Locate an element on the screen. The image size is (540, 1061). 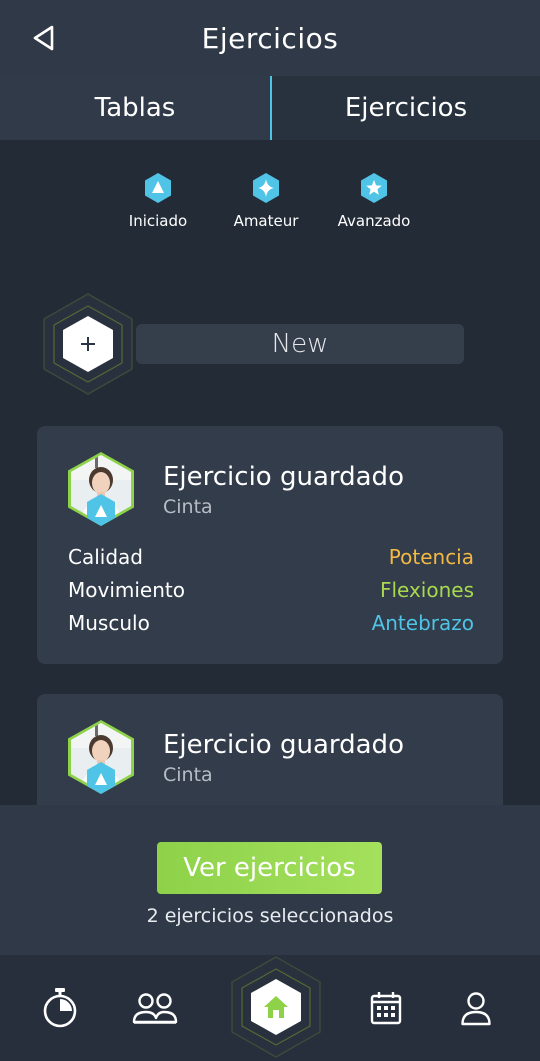
nav-profile is located at coordinates (476, 1009).